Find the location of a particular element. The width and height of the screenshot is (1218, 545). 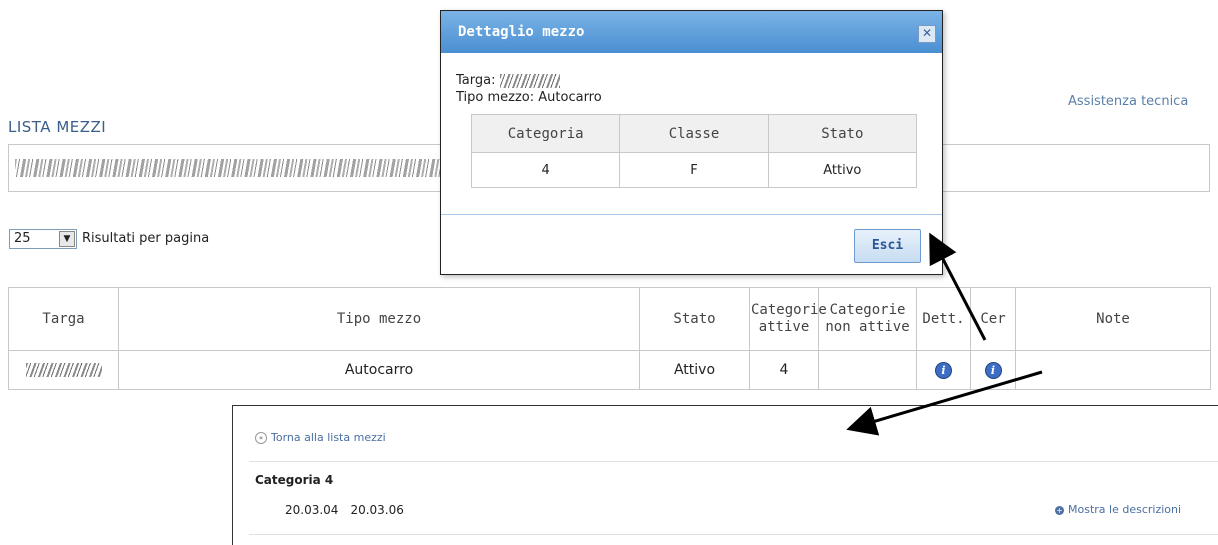

arrow-to-dialog is located at coordinates (958, 286).